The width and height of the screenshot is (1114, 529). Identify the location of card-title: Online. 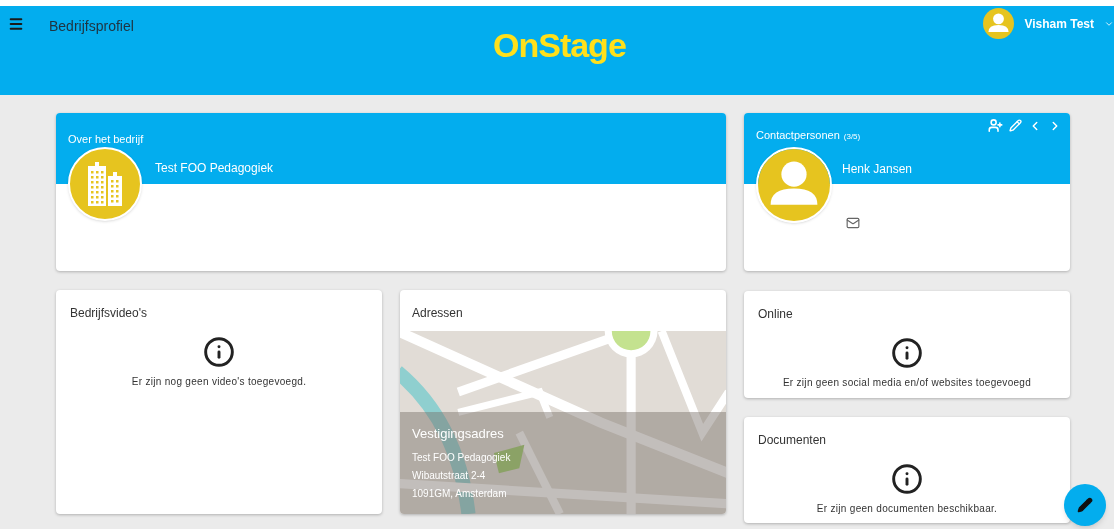
(775, 314).